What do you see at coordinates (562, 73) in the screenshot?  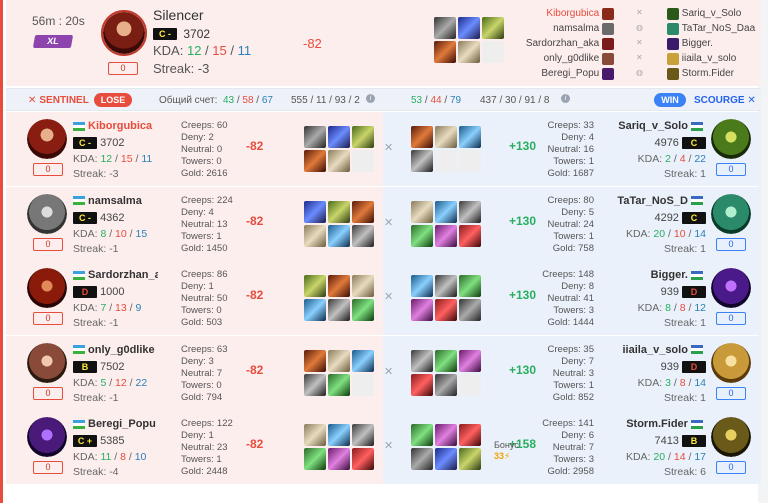 I see `roster-item: Beregi_Popu` at bounding box center [562, 73].